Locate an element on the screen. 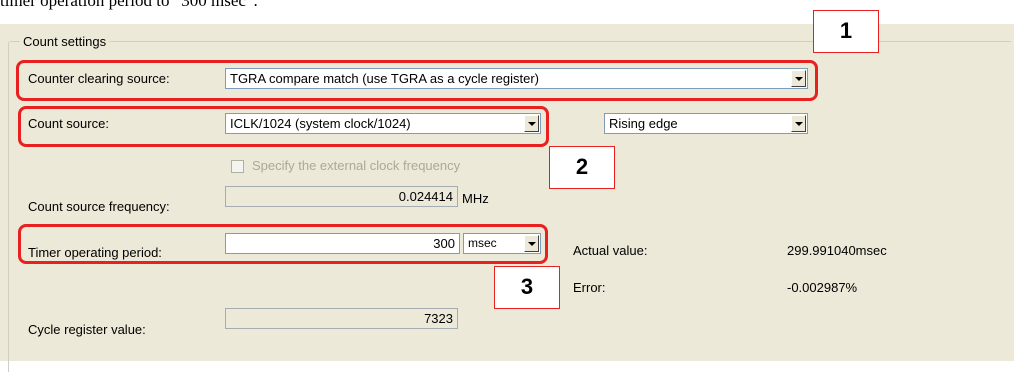 This screenshot has height=372, width=1014. actual-value: 299.991040msec is located at coordinates (837, 250).